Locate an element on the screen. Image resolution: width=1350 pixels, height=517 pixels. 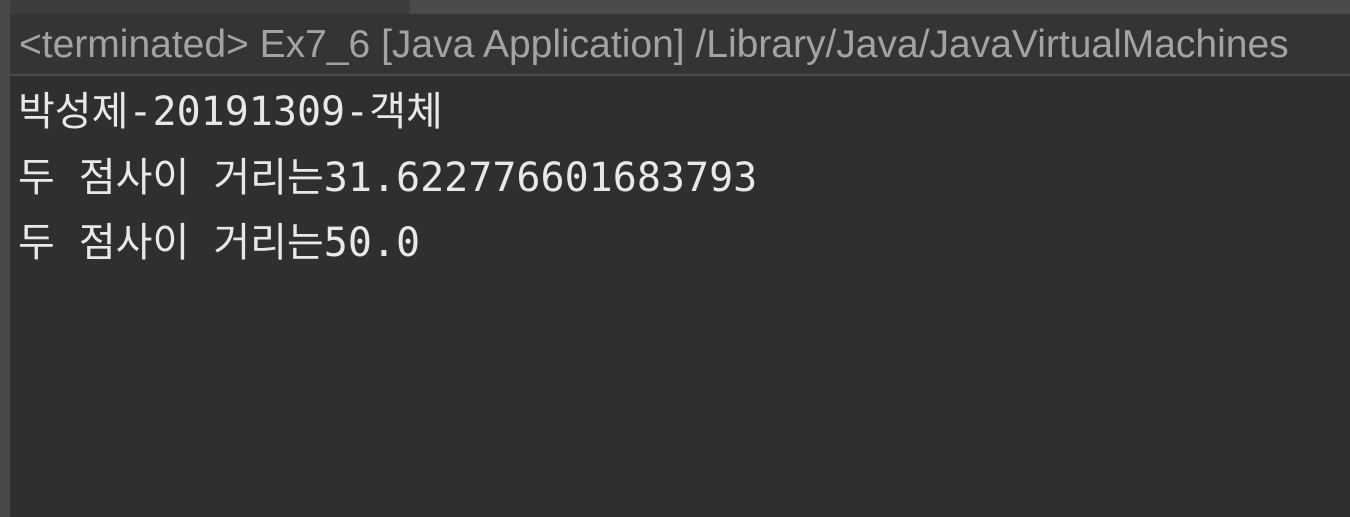
active-view-tab is located at coordinates (205, 7).